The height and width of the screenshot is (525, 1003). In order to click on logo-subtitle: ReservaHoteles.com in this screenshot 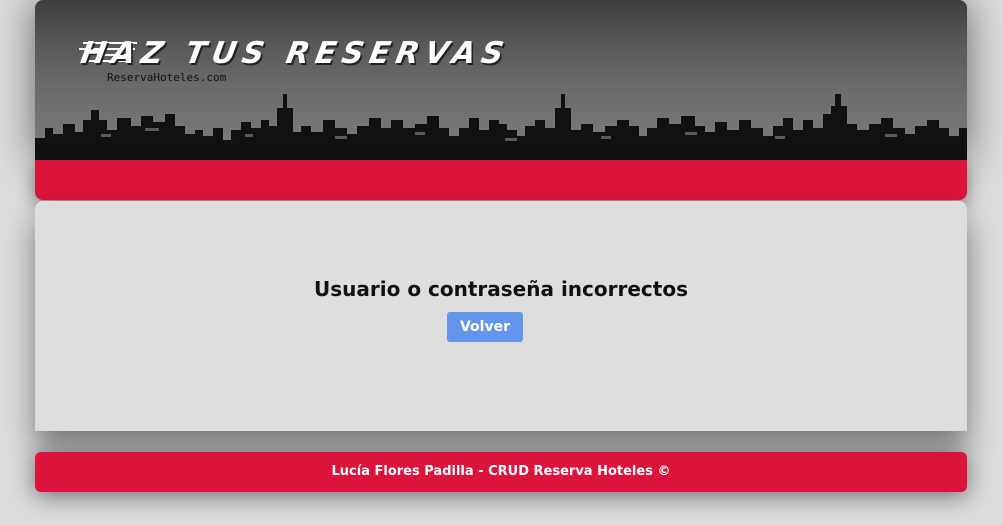, I will do `click(167, 77)`.